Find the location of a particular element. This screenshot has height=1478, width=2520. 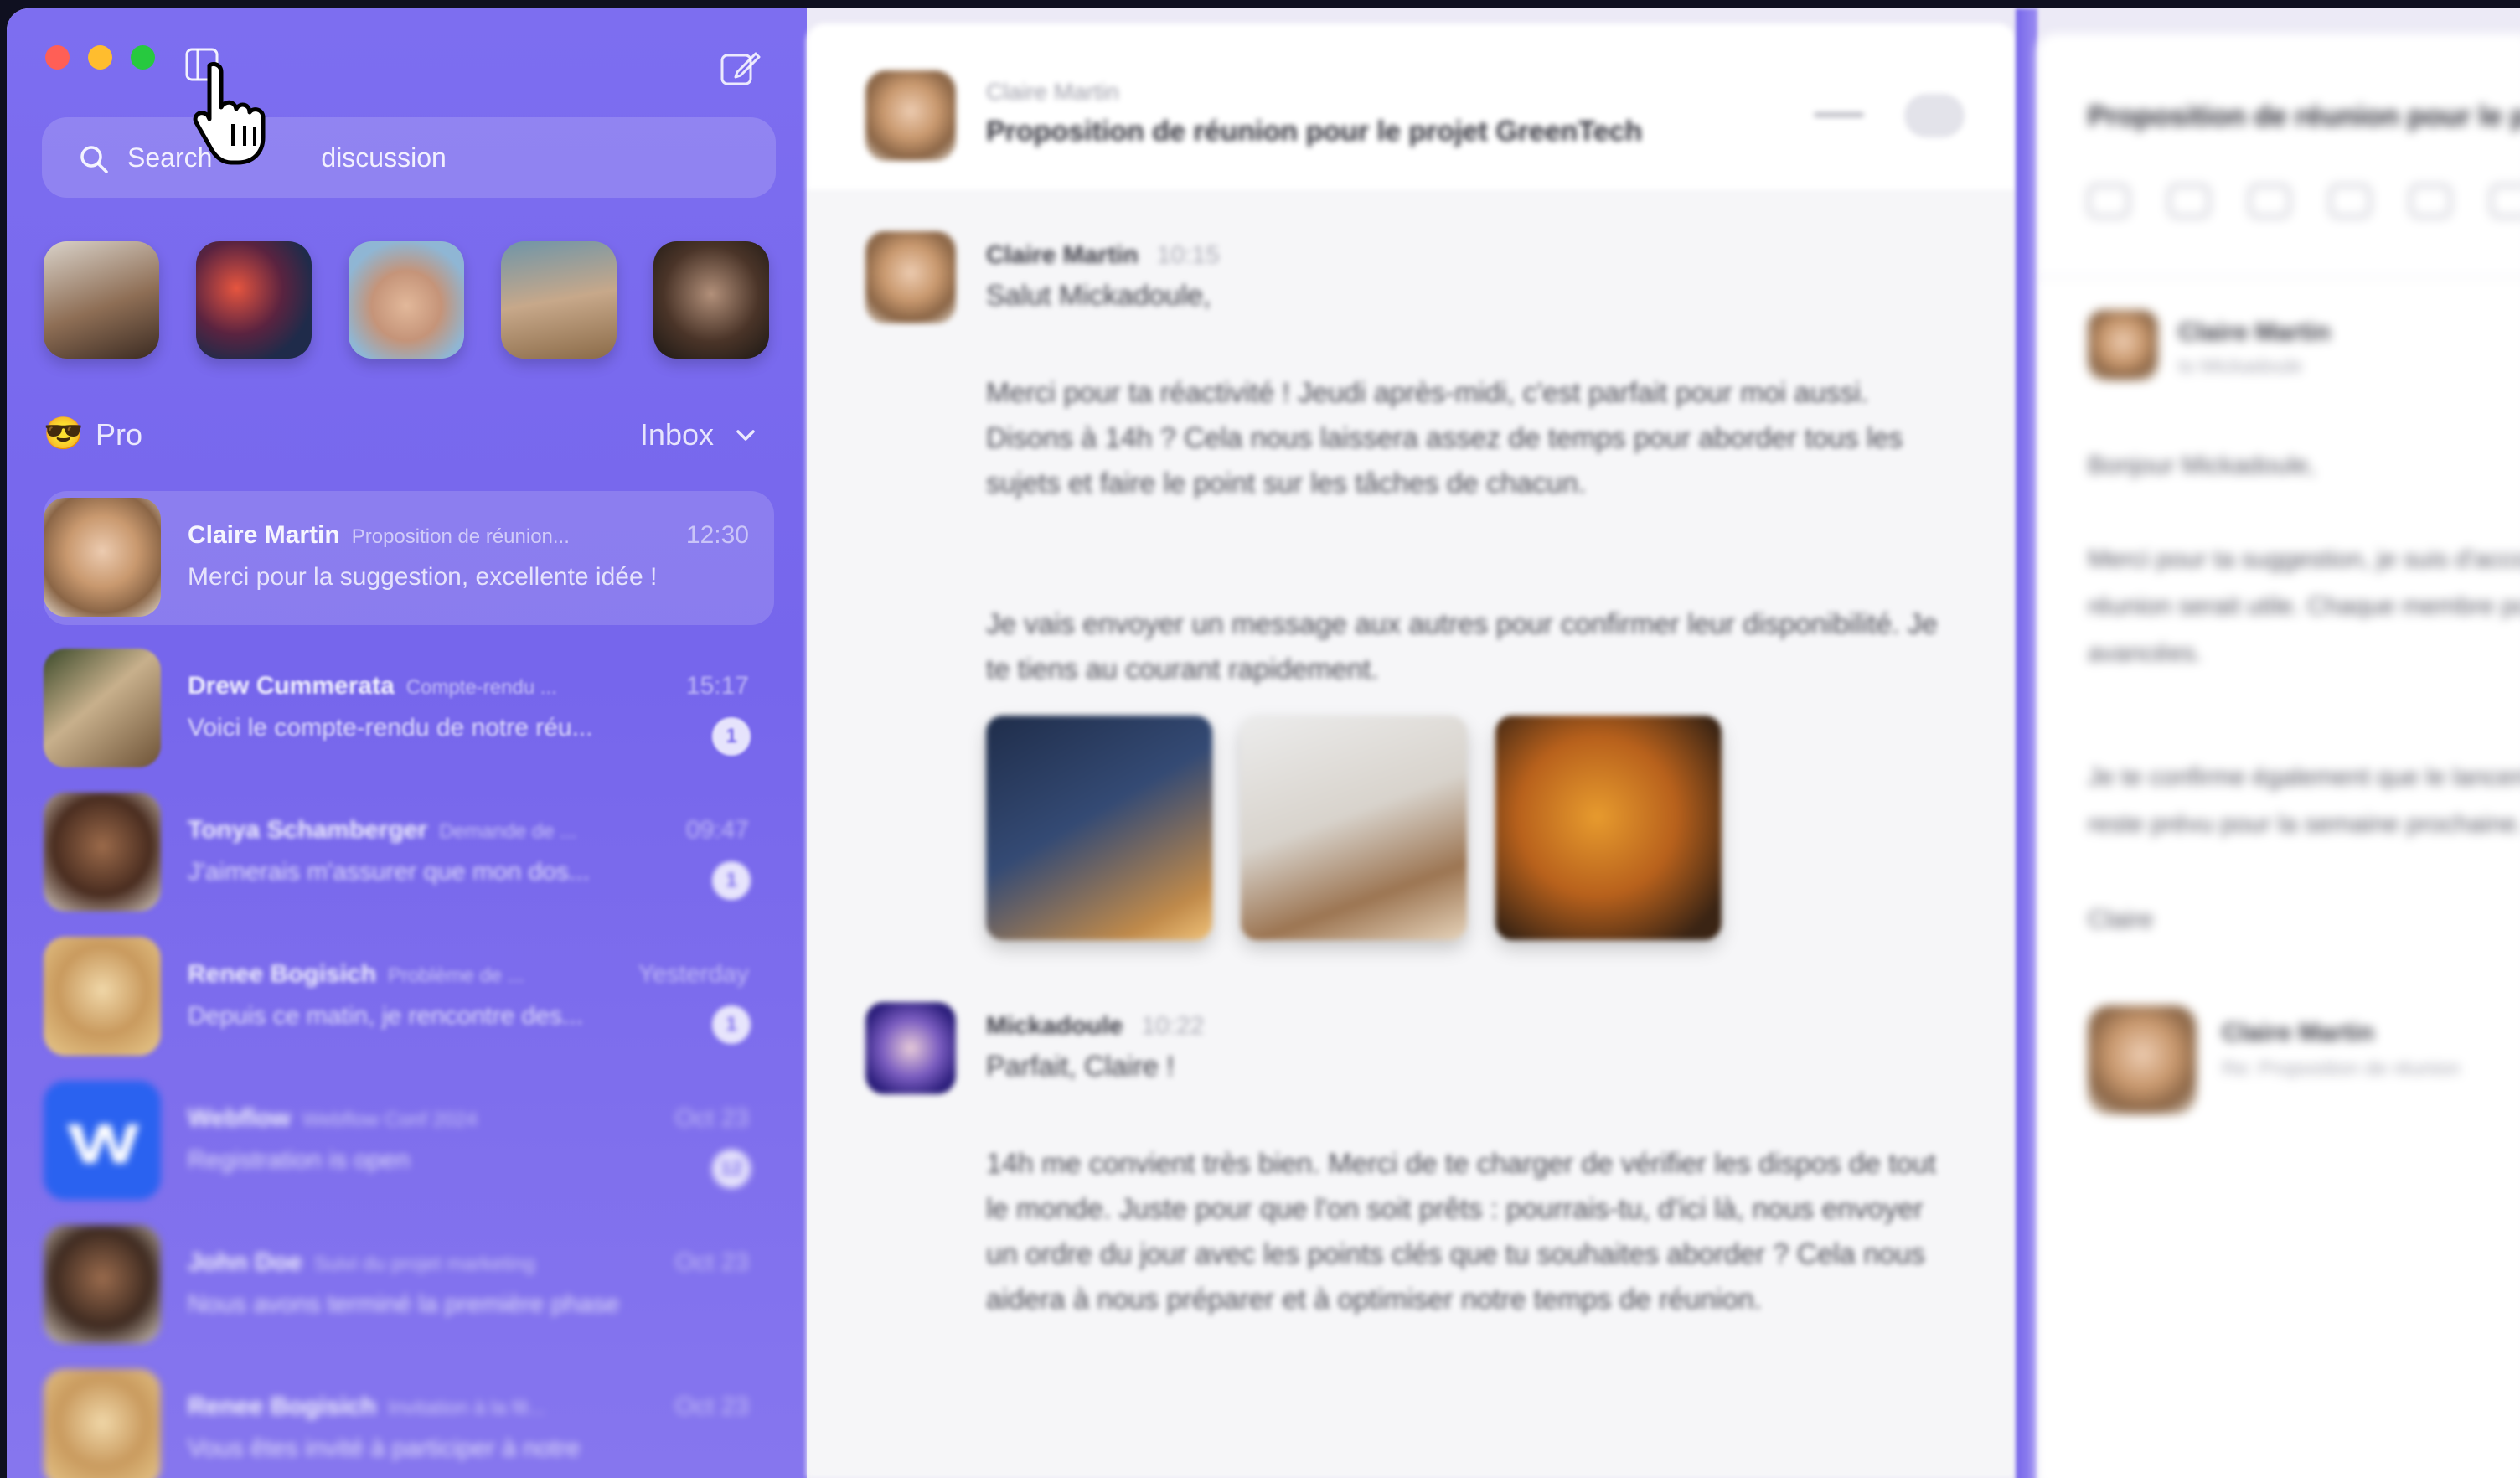

search-field: Search discussion is located at coordinates (409, 157).